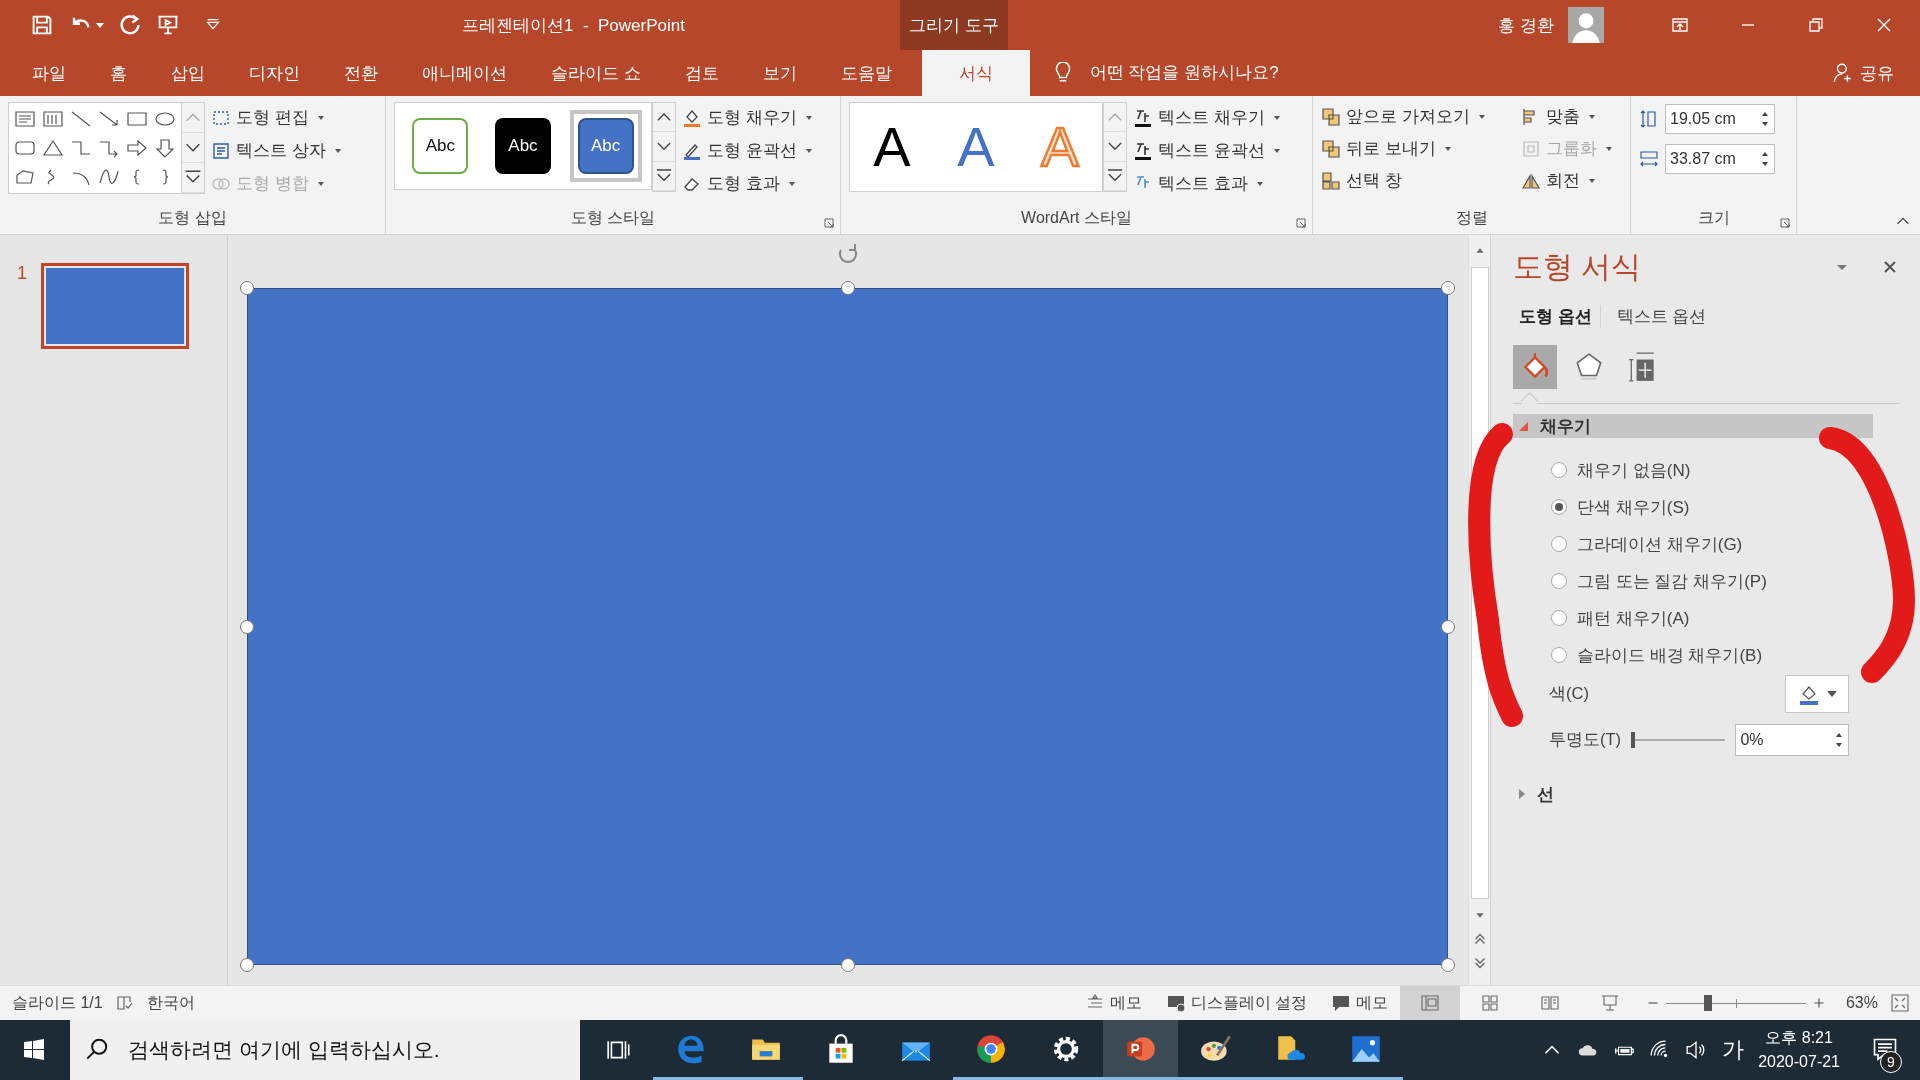 The height and width of the screenshot is (1080, 1920). I want to click on option-label: 패턴 채우기(A), so click(1633, 618).